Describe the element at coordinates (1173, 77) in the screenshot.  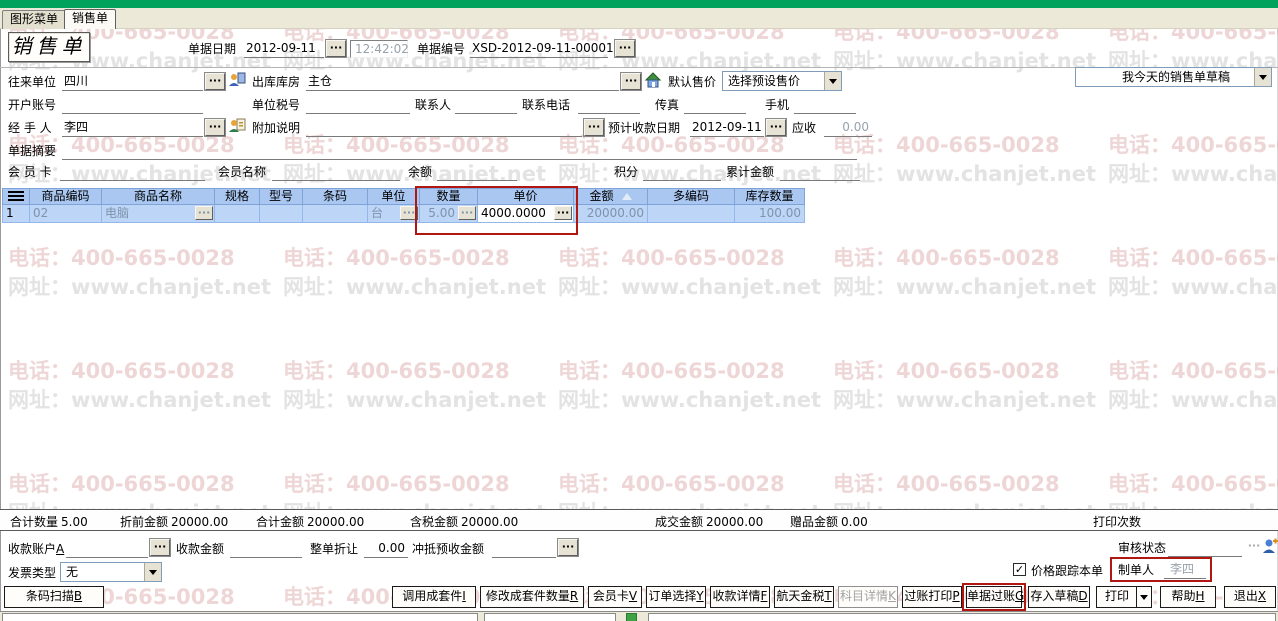
I see `my-drafts-select: 我今天的销售单草稿` at that location.